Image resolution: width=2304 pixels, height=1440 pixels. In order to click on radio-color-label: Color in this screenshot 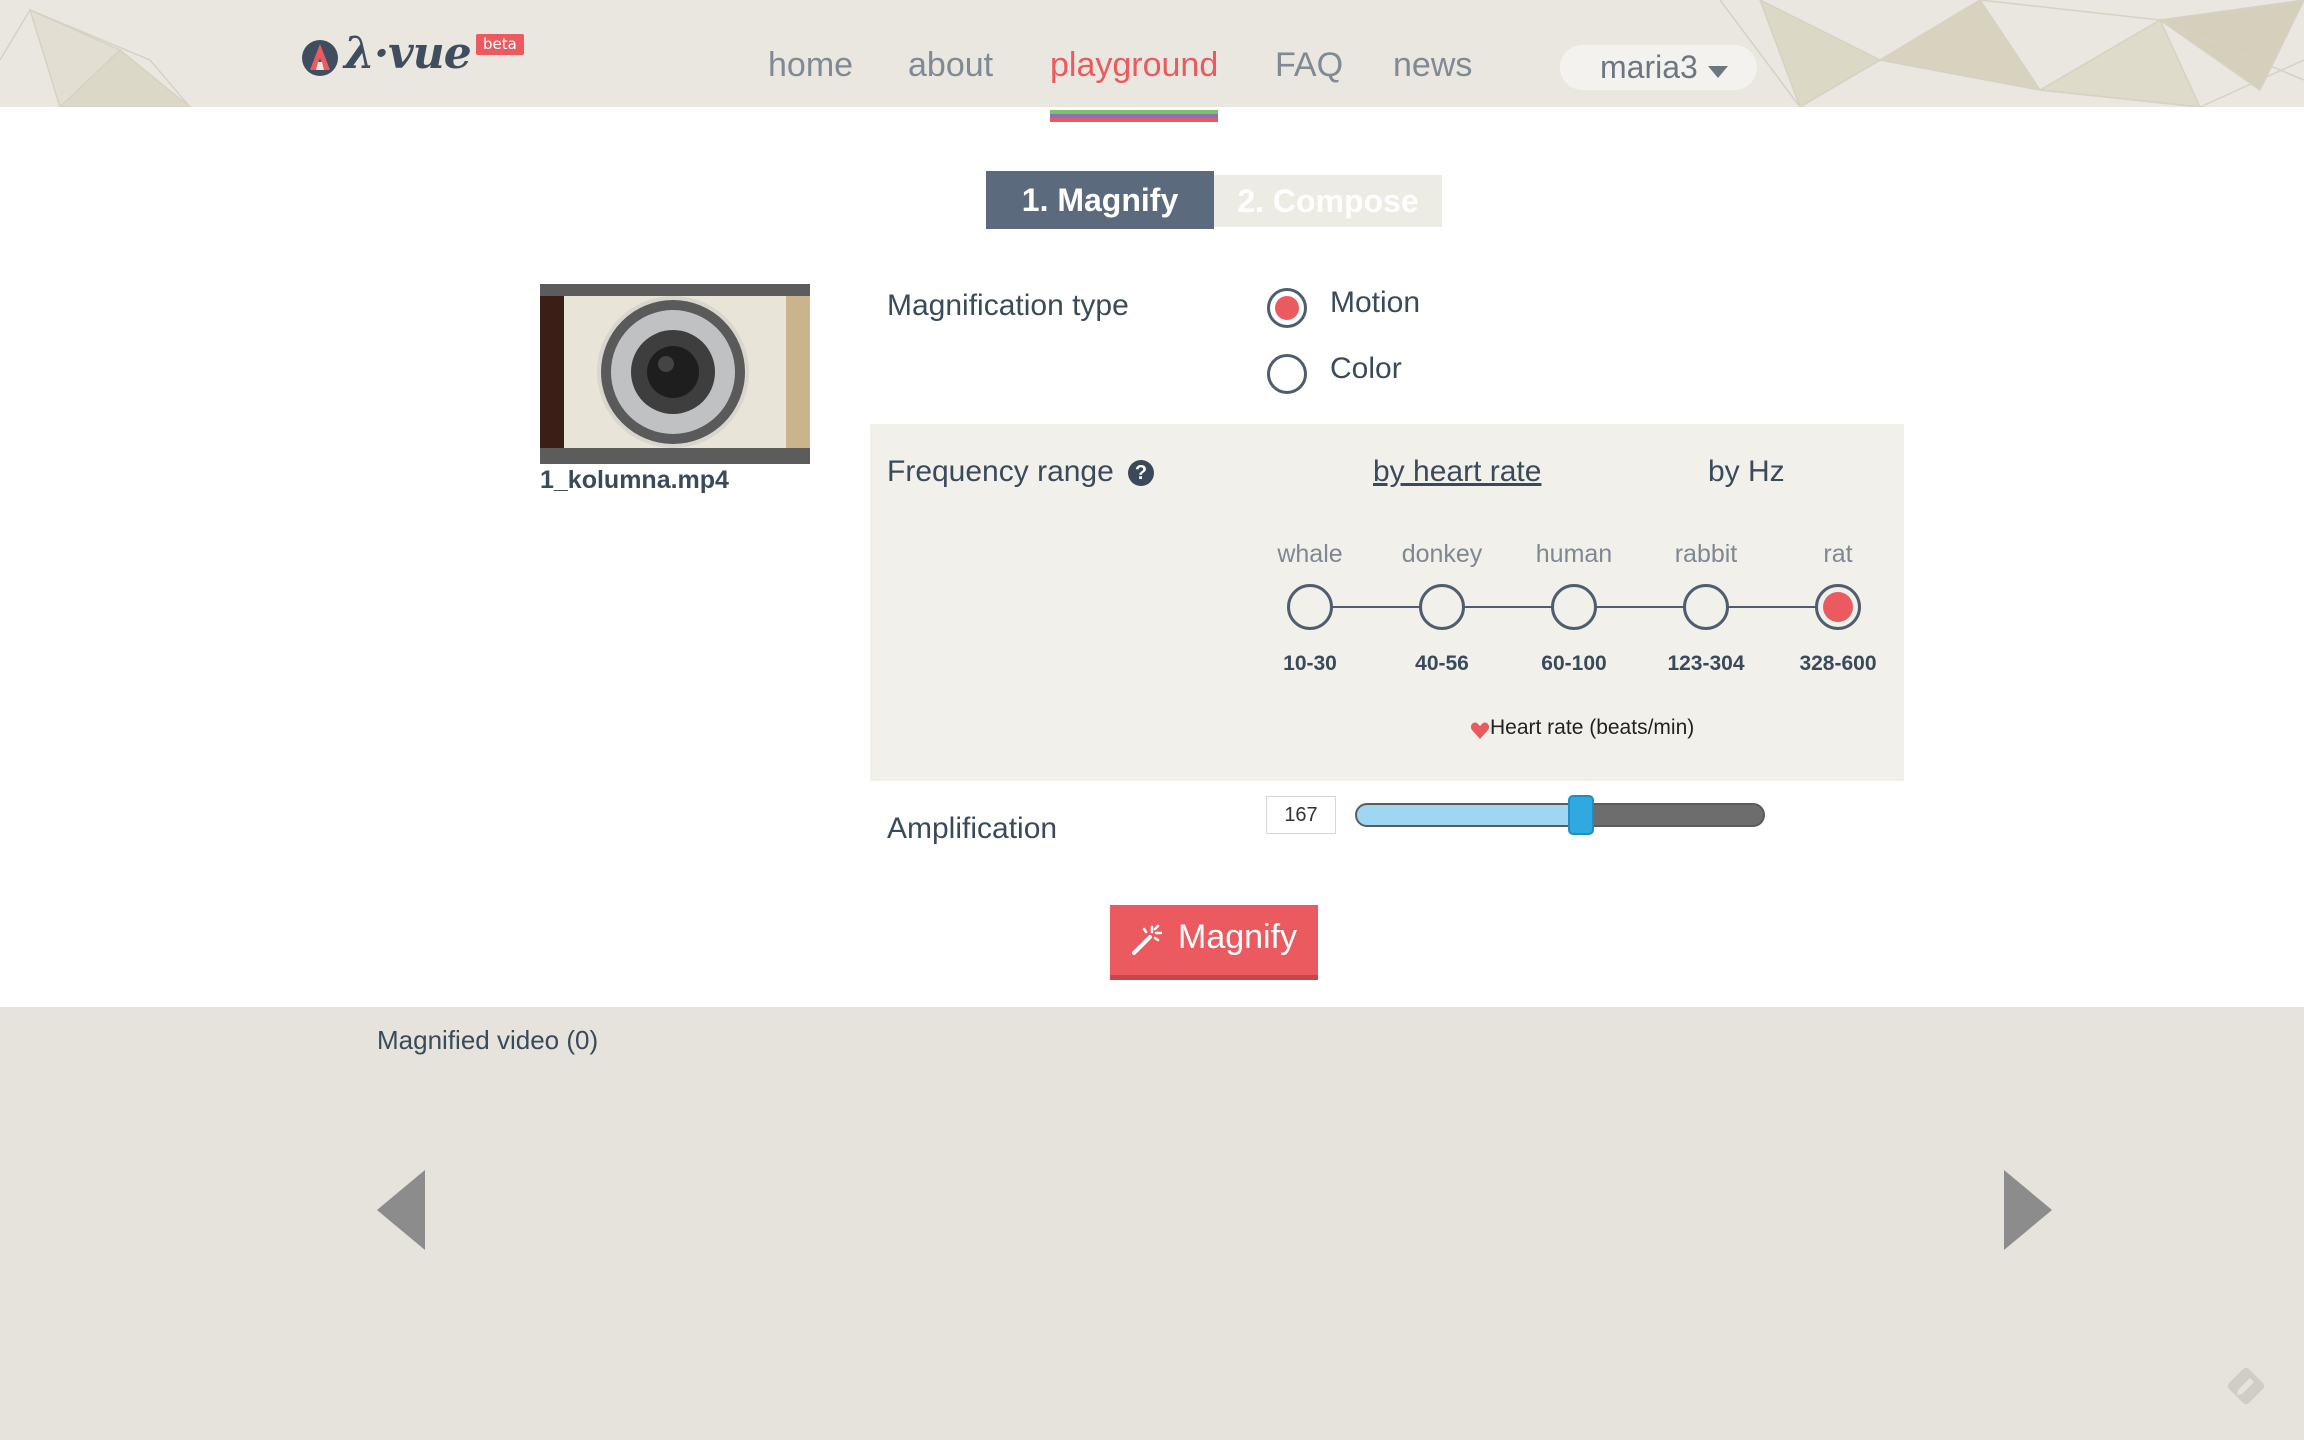, I will do `click(1366, 369)`.